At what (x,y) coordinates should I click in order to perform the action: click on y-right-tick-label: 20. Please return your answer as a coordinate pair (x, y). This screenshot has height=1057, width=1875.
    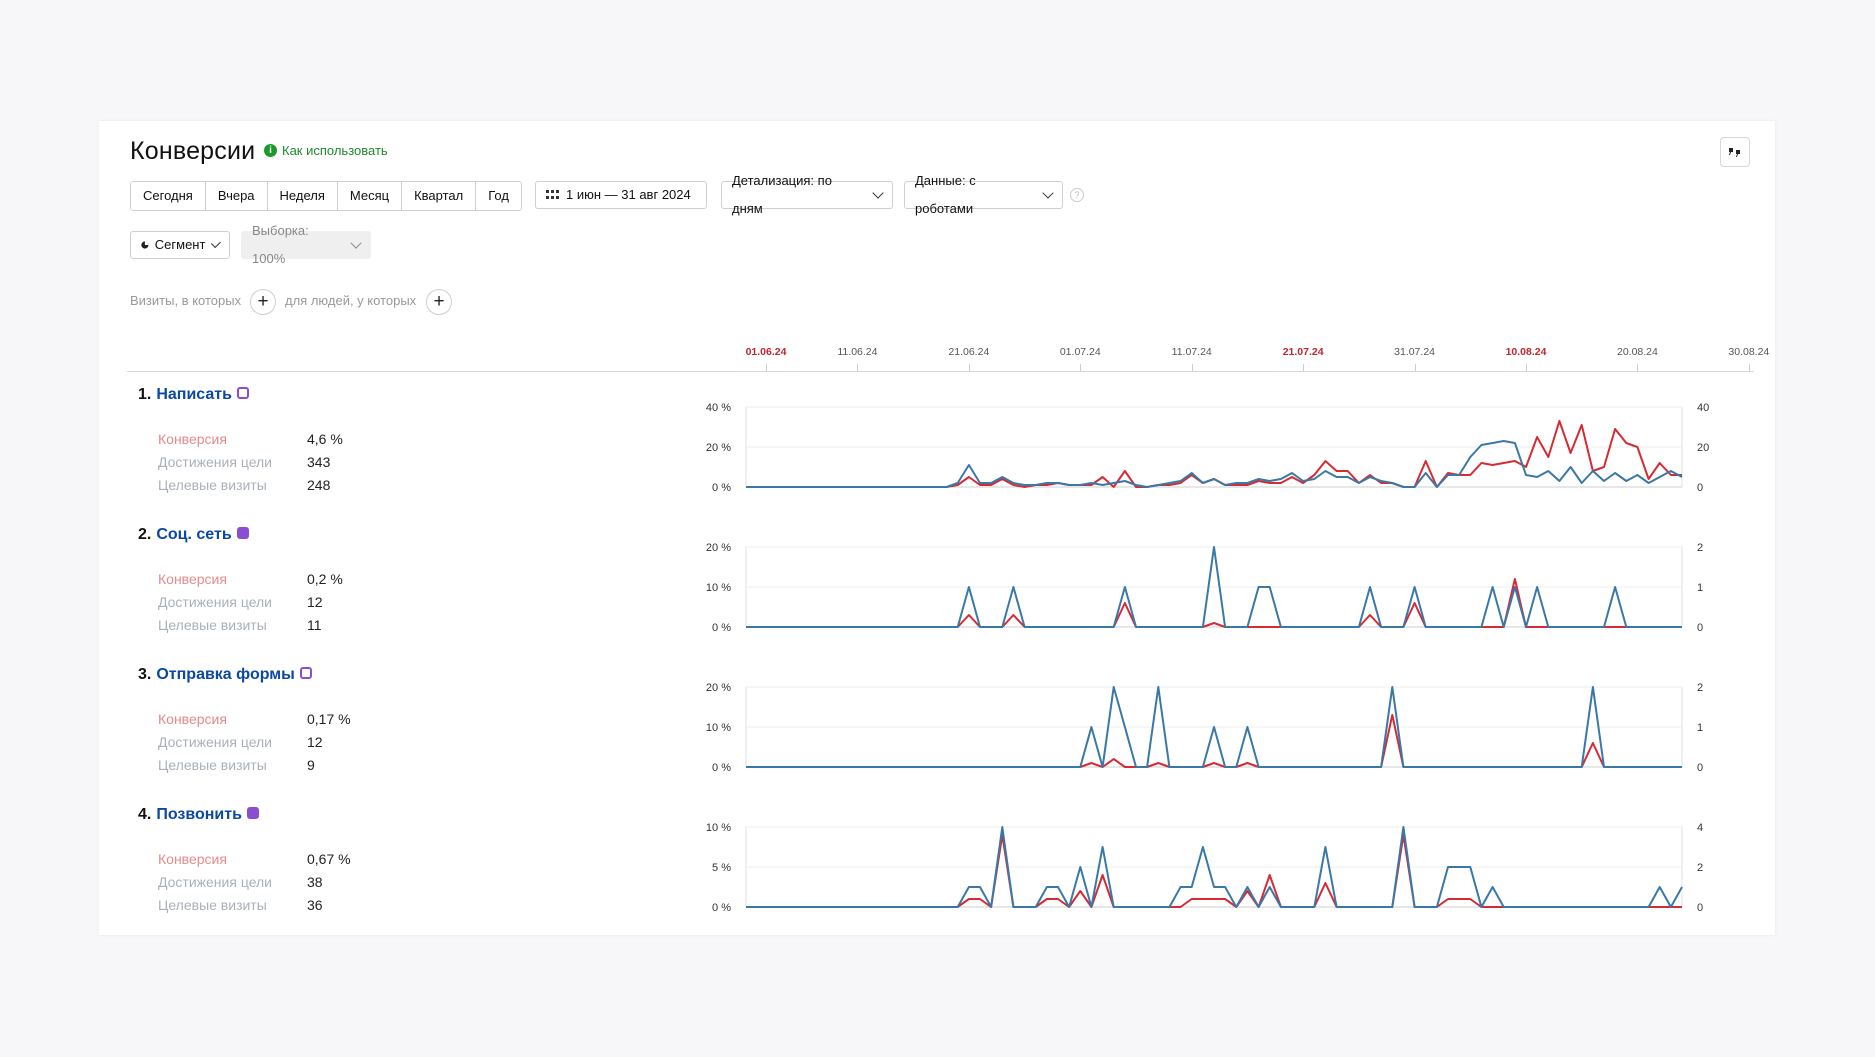
    Looking at the image, I should click on (1703, 448).